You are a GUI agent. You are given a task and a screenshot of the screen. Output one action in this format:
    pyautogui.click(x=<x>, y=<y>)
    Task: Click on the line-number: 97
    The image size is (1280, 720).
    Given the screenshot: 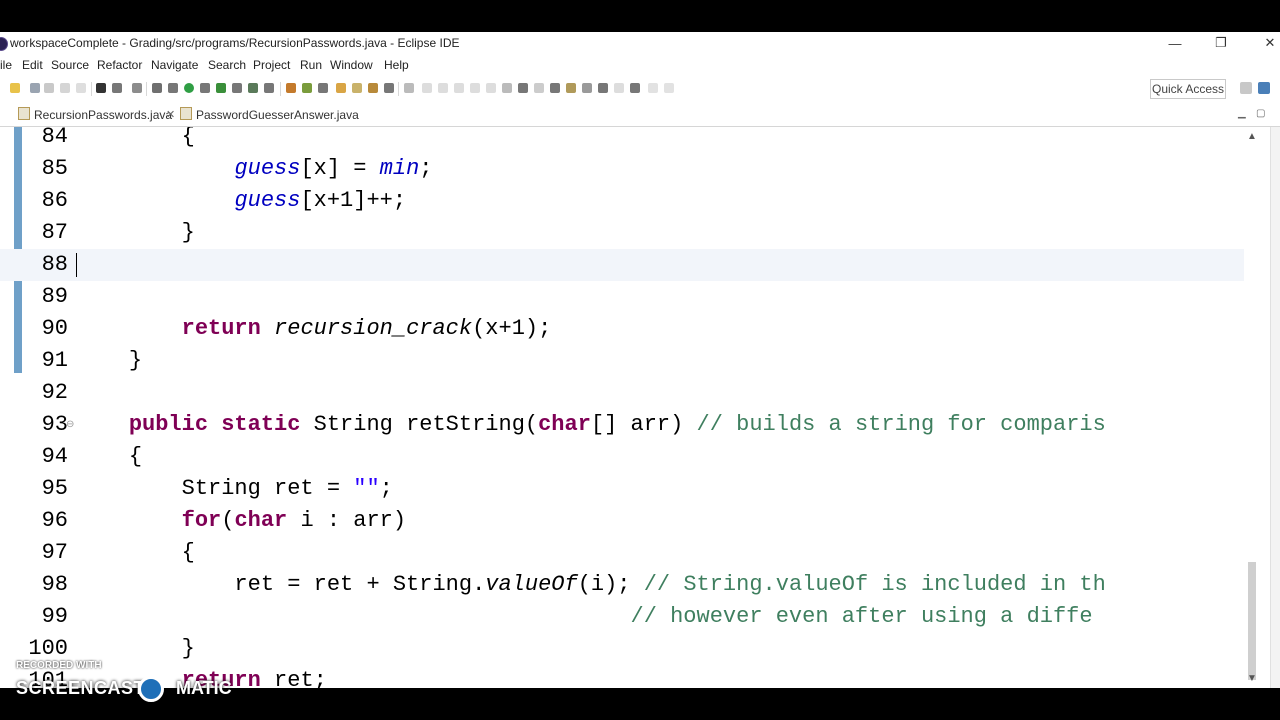 What is the action you would take?
    pyautogui.click(x=54, y=552)
    